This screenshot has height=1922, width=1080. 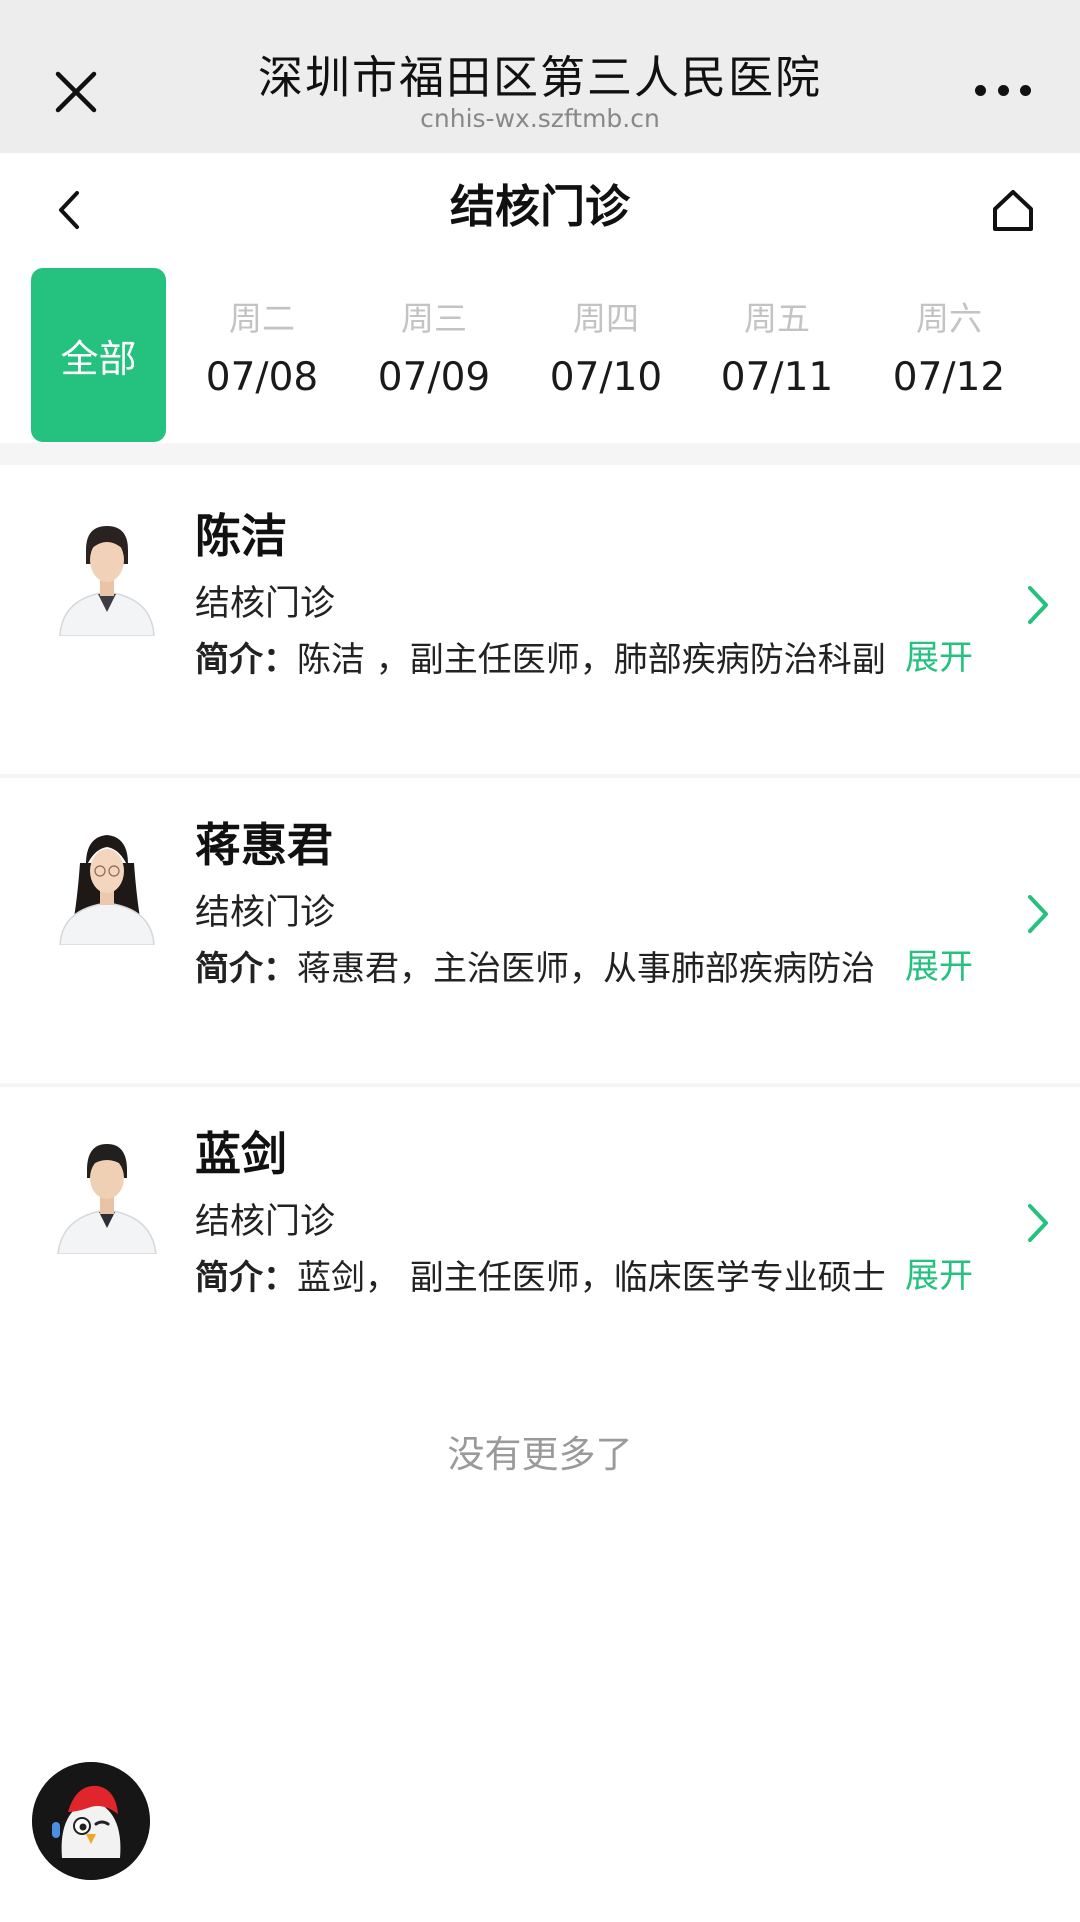 I want to click on date-filter-item: 周二 07/08, so click(x=262, y=351).